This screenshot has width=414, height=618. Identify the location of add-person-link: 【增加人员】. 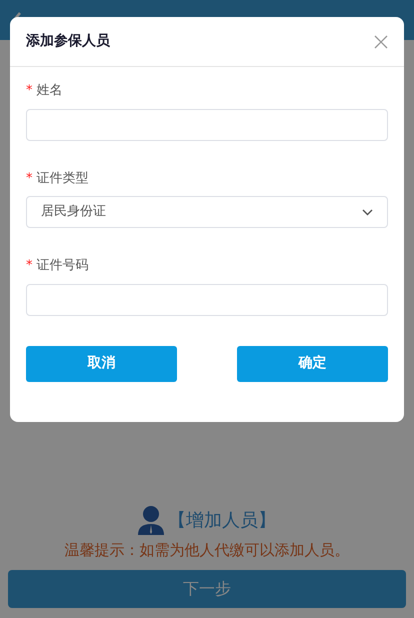
(222, 520).